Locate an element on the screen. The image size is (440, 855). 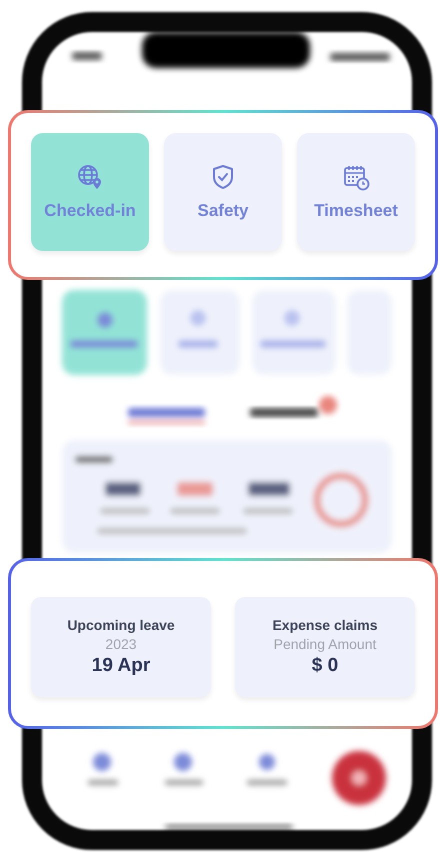
calendar-clock-icon is located at coordinates (356, 177).